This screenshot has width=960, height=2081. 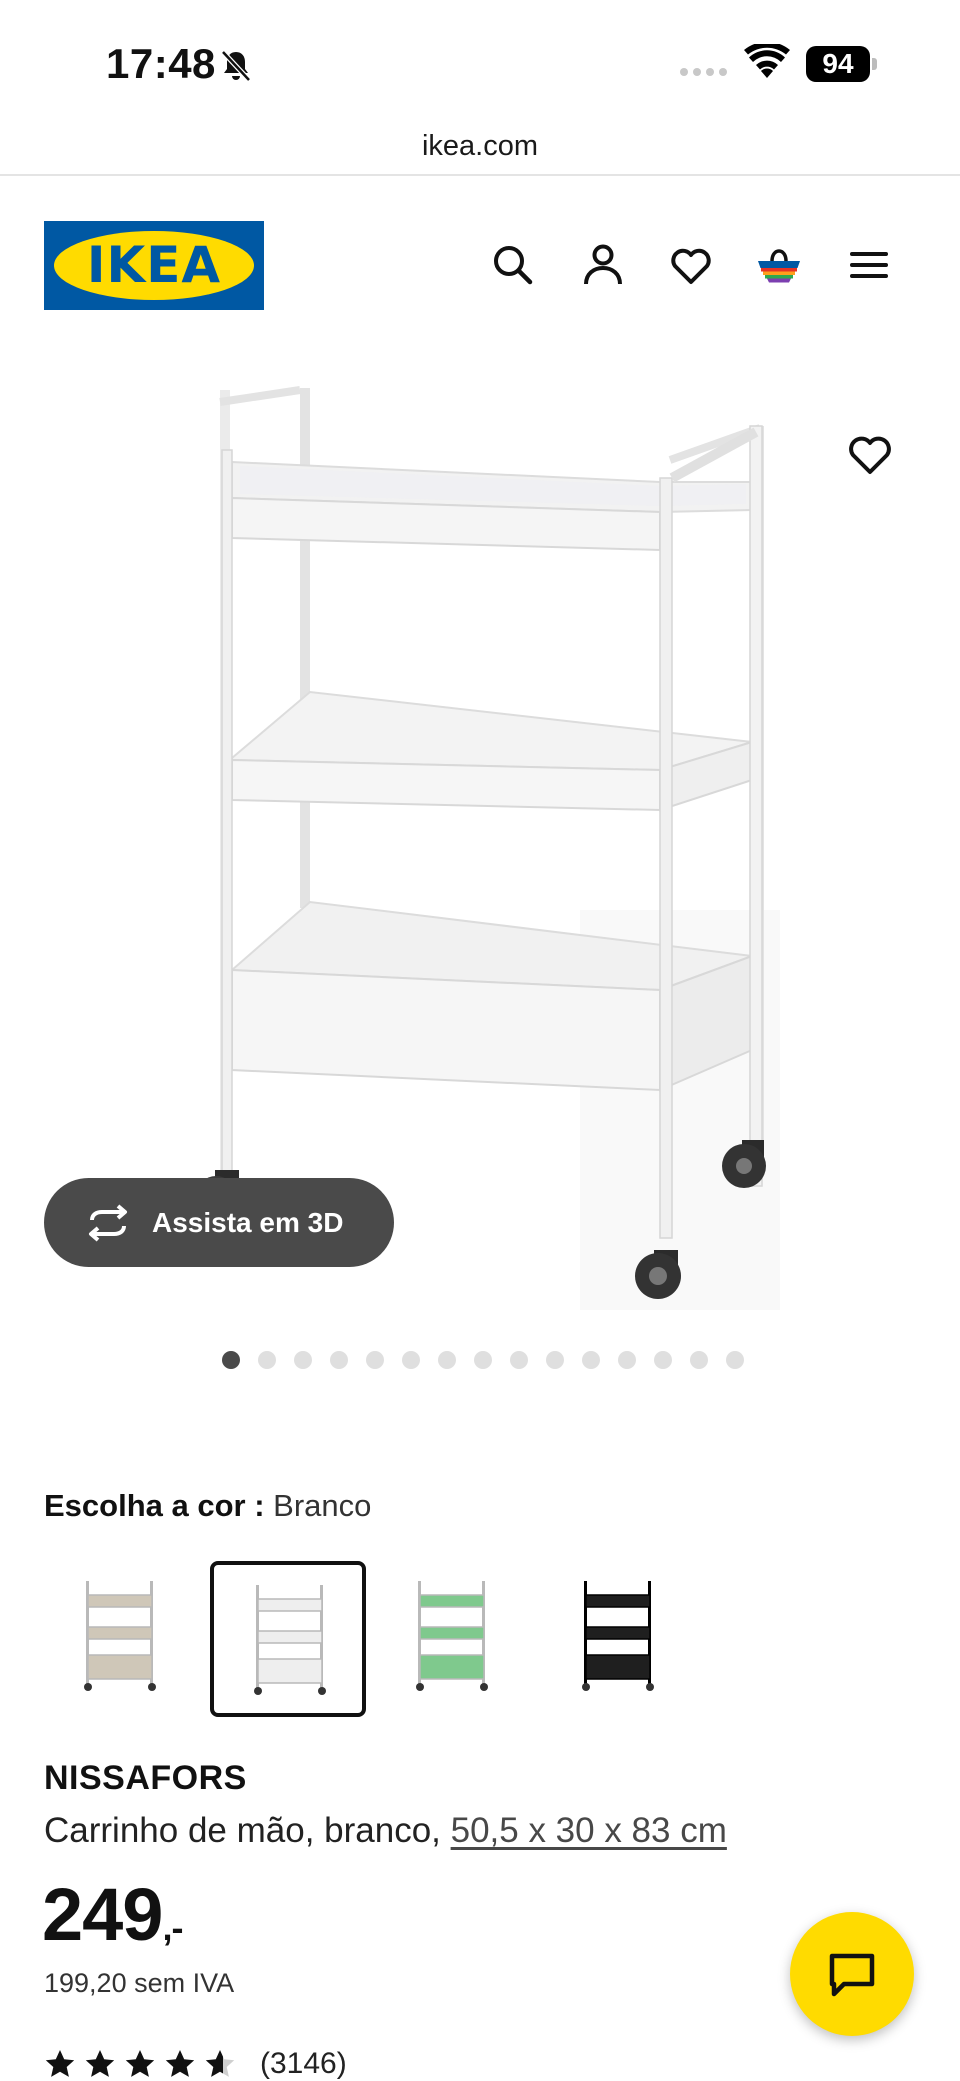 I want to click on color-selected-value: Branco, so click(x=322, y=1505).